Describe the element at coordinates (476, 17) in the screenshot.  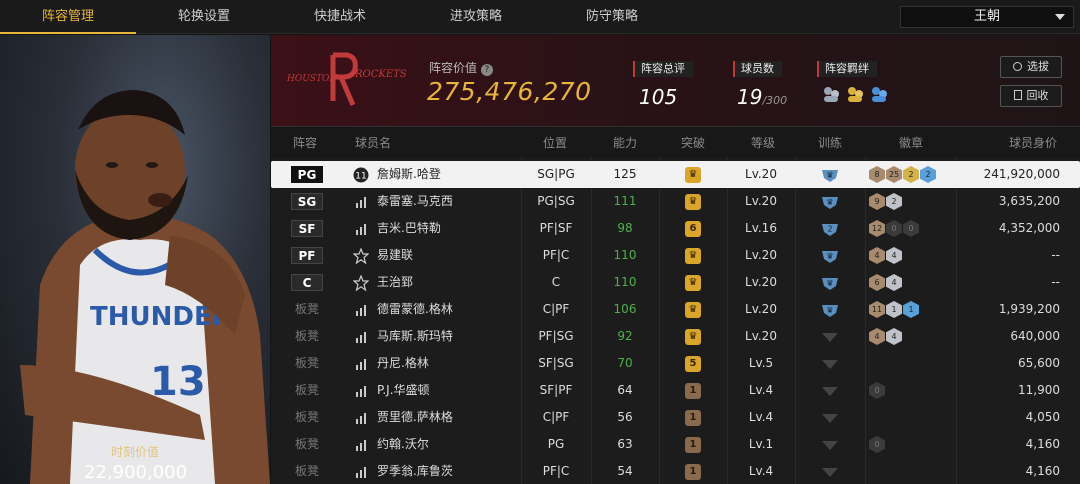
I see `tab-offense-strategy: 进攻策略` at that location.